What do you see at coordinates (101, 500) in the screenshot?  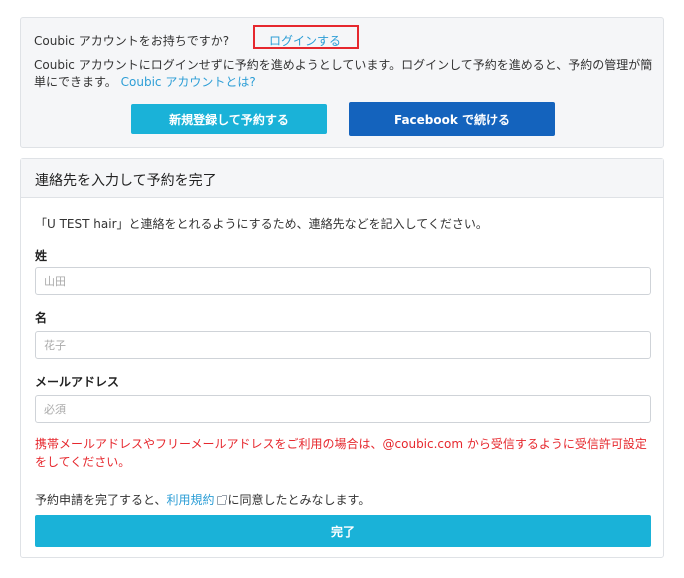 I see `terms-prefix: 予約申請を完了すると、` at bounding box center [101, 500].